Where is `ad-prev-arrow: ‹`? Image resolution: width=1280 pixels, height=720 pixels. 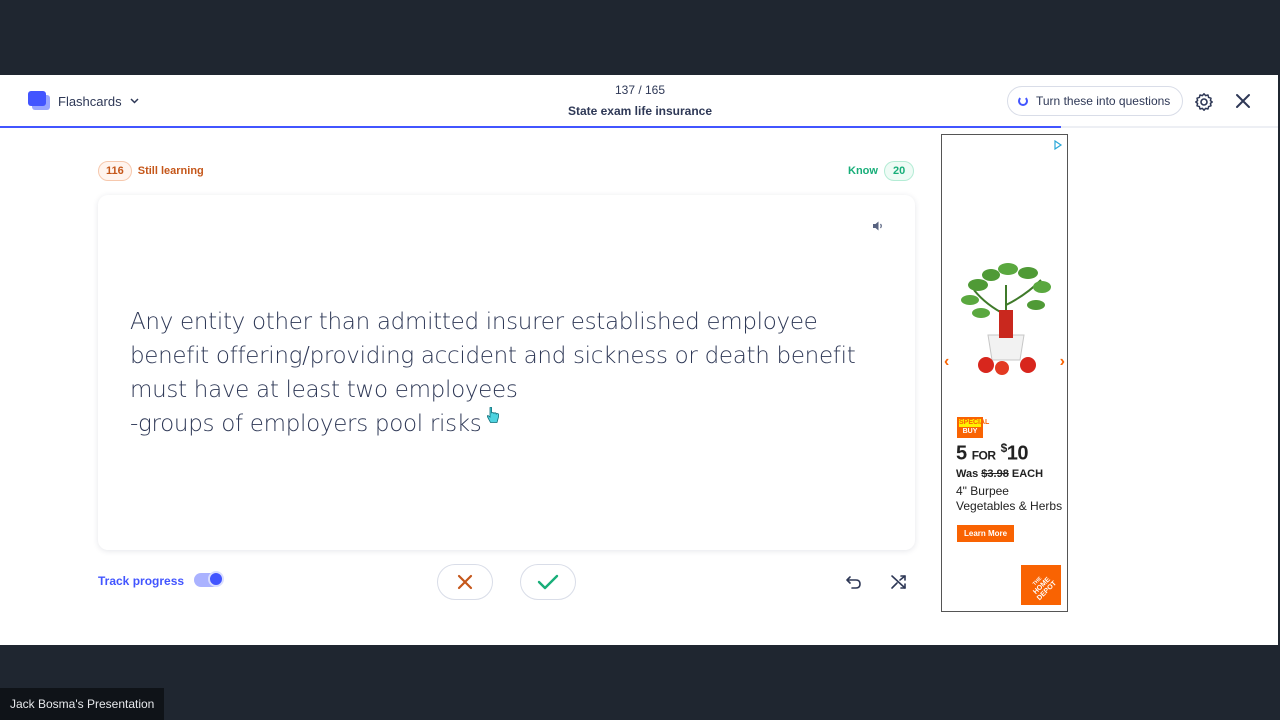
ad-prev-arrow: ‹ is located at coordinates (946, 362).